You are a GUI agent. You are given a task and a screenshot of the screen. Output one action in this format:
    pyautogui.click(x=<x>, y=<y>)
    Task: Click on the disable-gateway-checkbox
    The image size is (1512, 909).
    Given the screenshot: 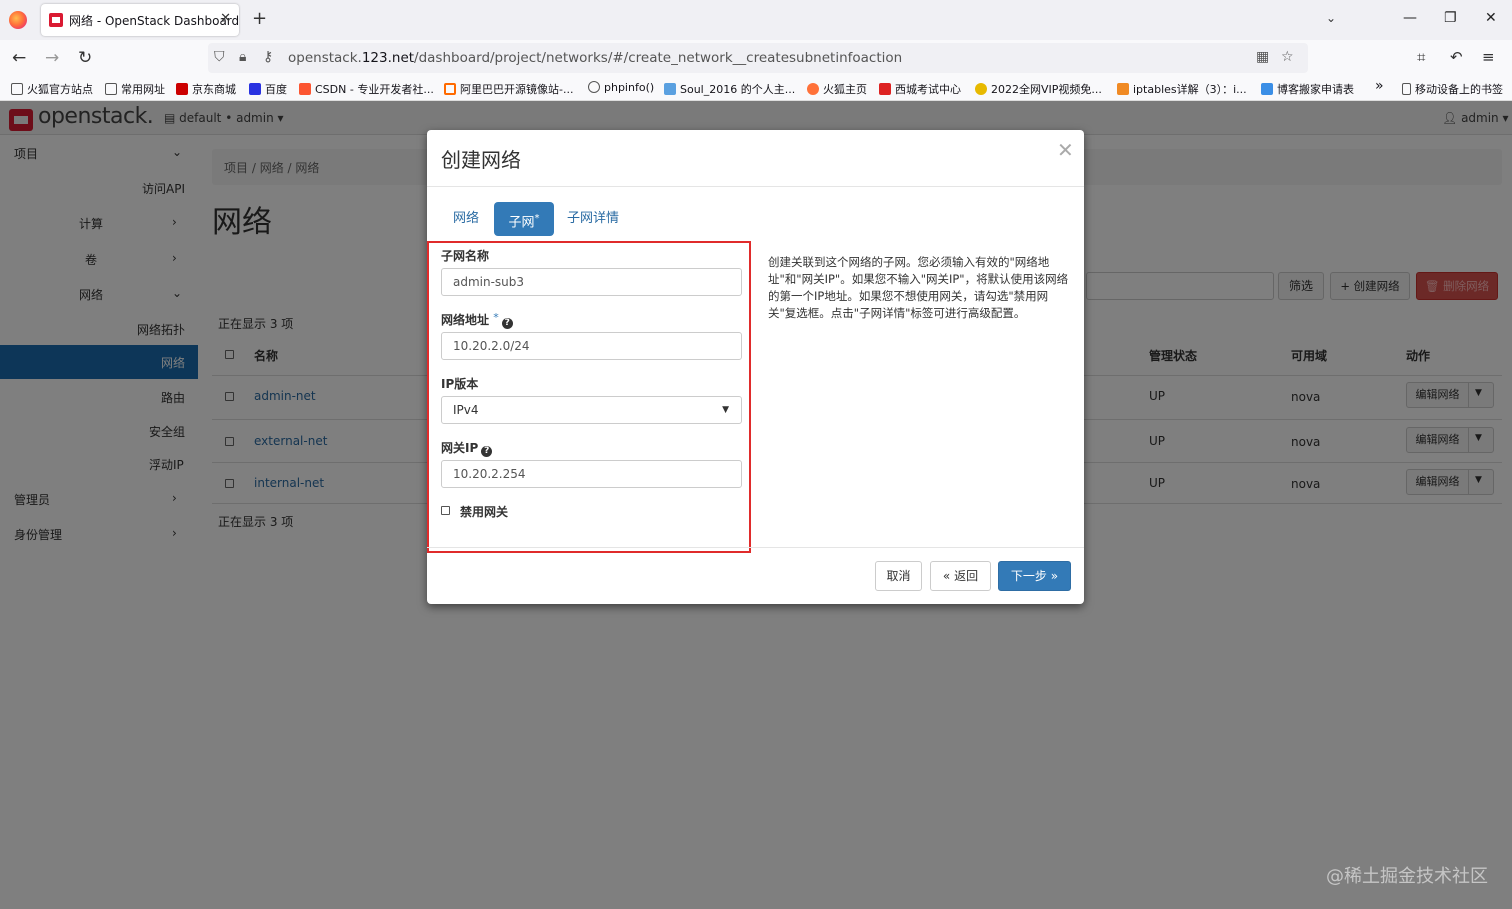 What is the action you would take?
    pyautogui.click(x=445, y=510)
    